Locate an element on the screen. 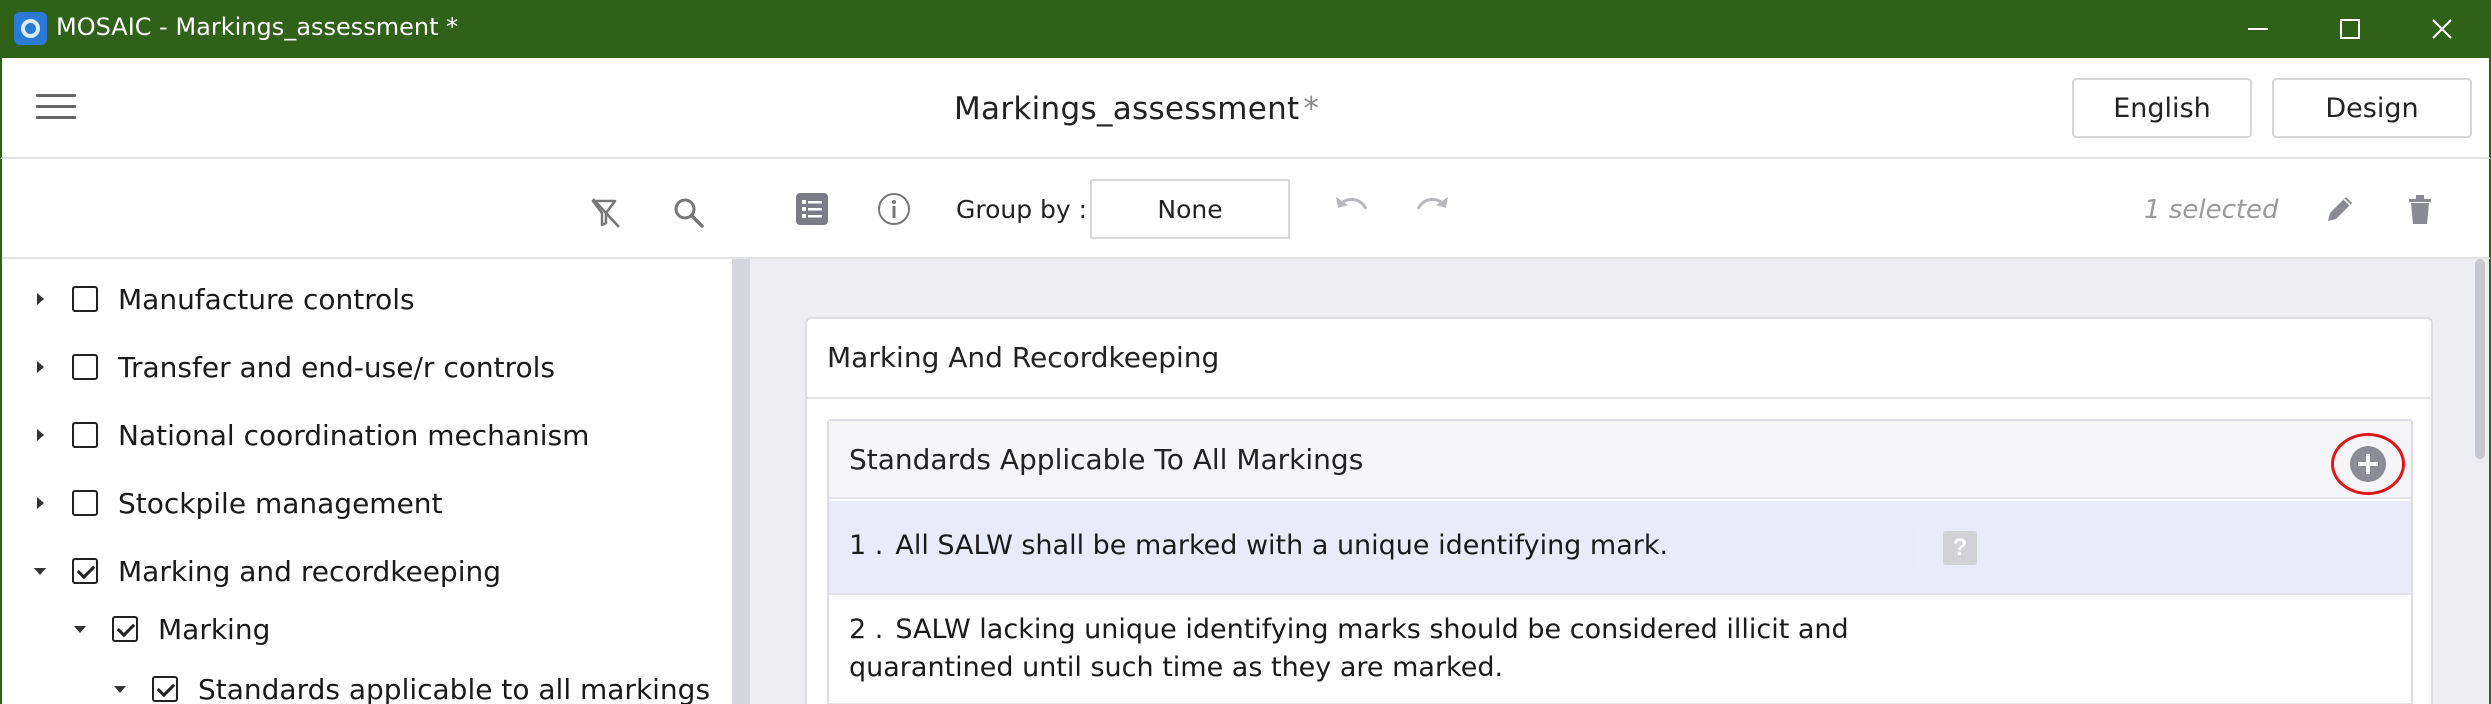  tree-item-stockpile-management: Stockpile management is located at coordinates (236, 503).